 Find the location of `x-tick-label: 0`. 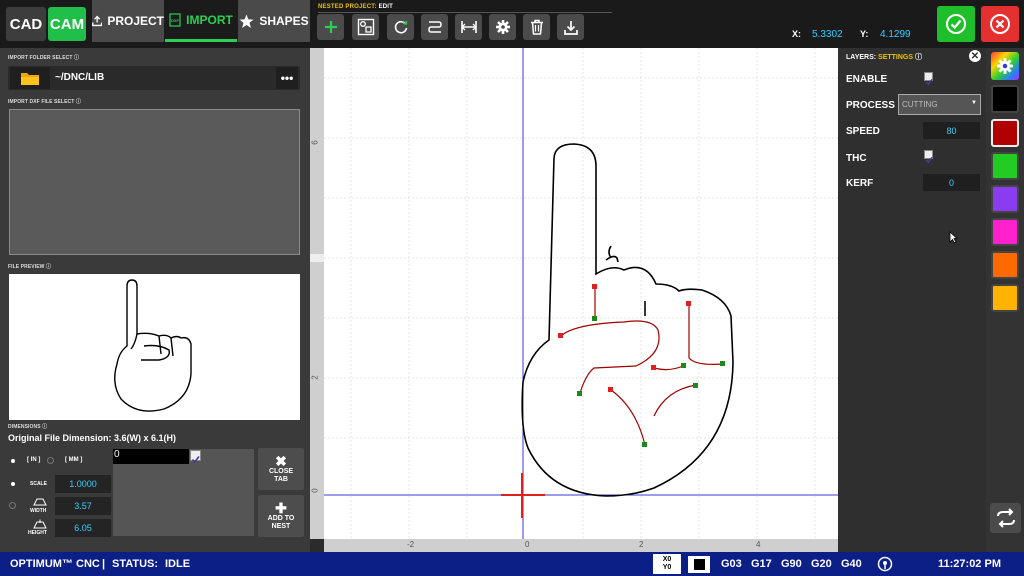

x-tick-label: 0 is located at coordinates (527, 544).